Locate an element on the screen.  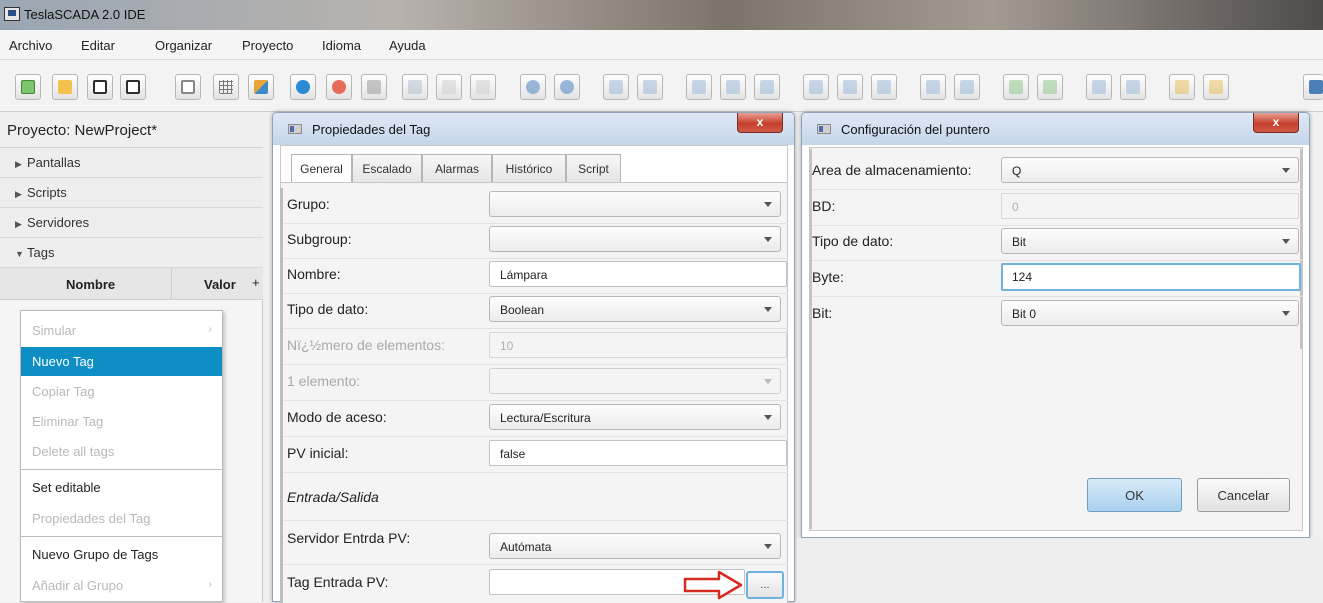
tab-escalado: Escalado is located at coordinates (387, 168).